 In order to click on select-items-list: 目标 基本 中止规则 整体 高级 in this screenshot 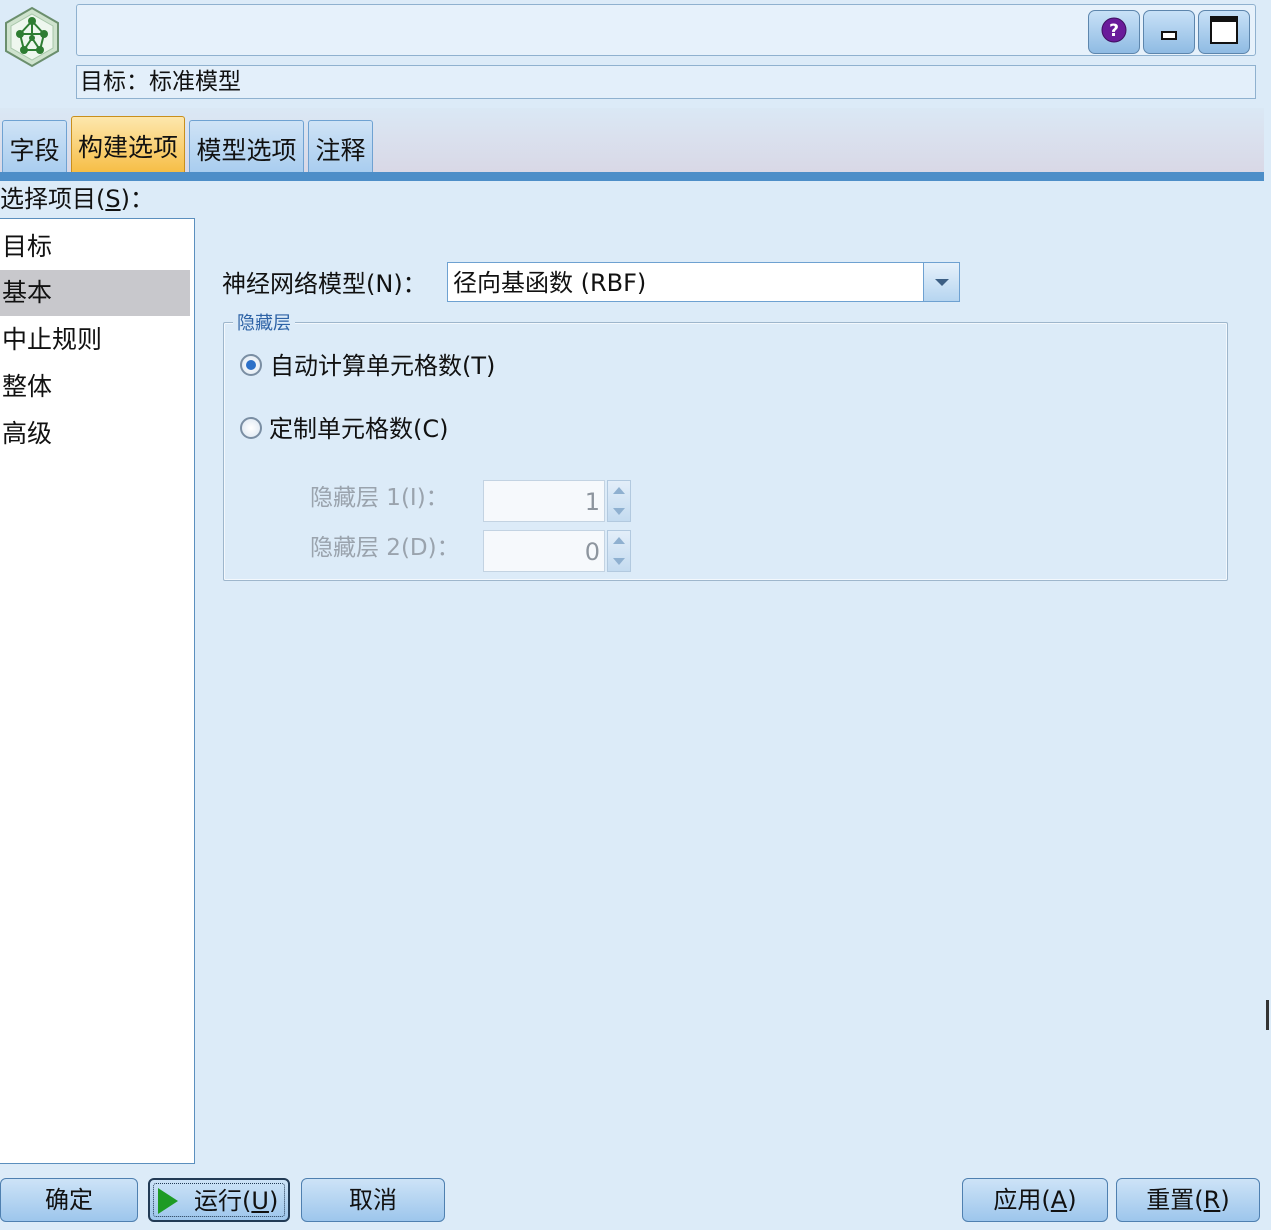, I will do `click(97, 691)`.